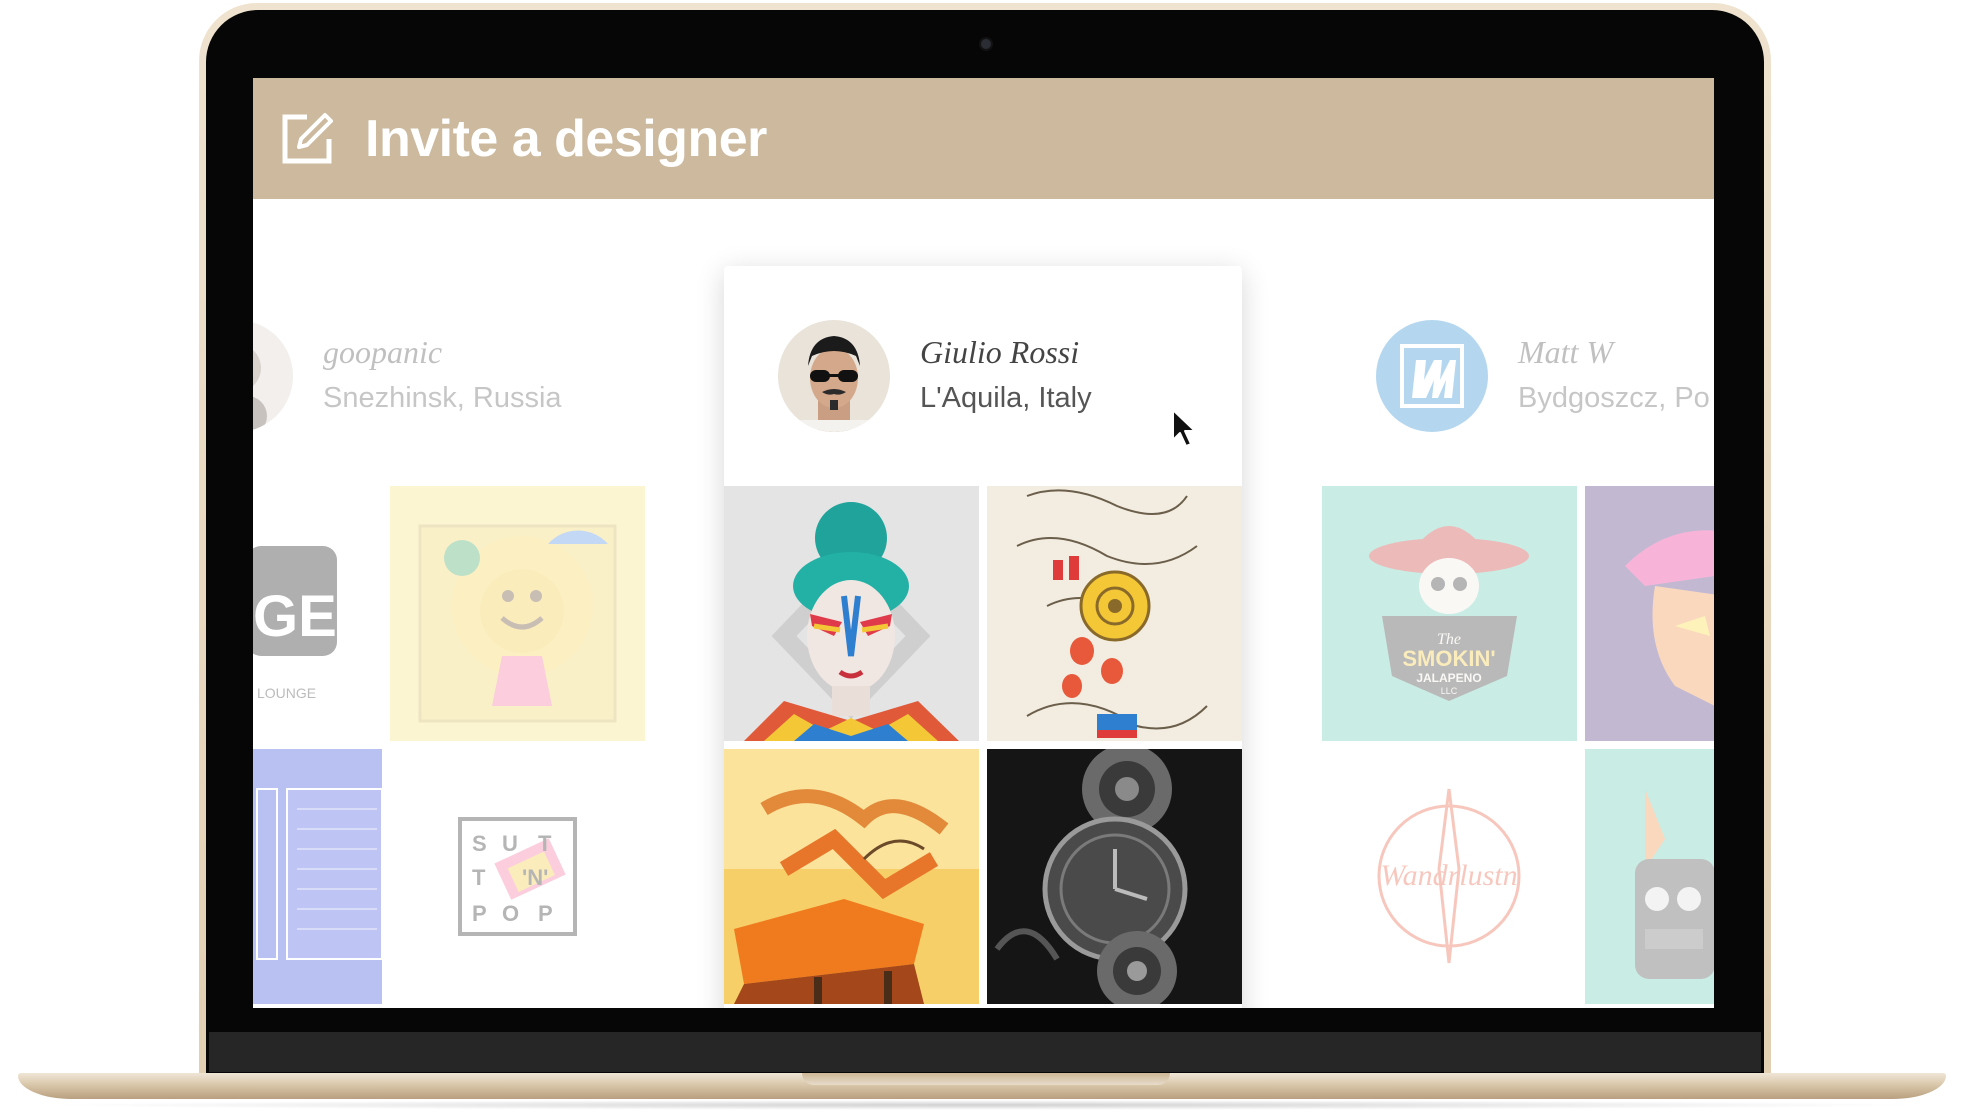 The height and width of the screenshot is (1119, 1964). Describe the element at coordinates (510, 913) in the screenshot. I see `svg-text: O` at that location.